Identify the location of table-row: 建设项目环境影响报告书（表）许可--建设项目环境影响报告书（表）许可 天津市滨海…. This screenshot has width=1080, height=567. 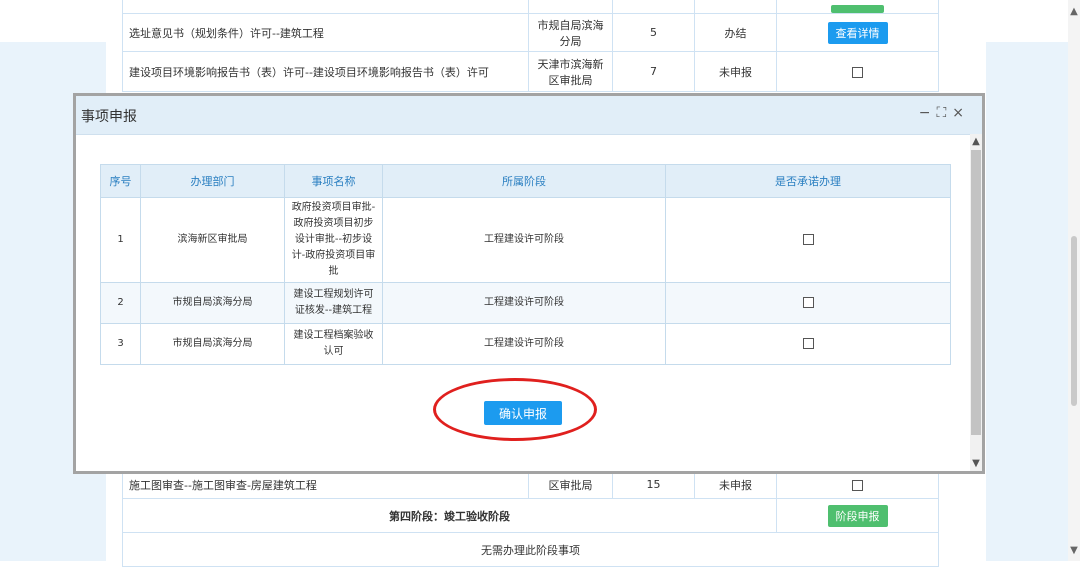
(530, 71).